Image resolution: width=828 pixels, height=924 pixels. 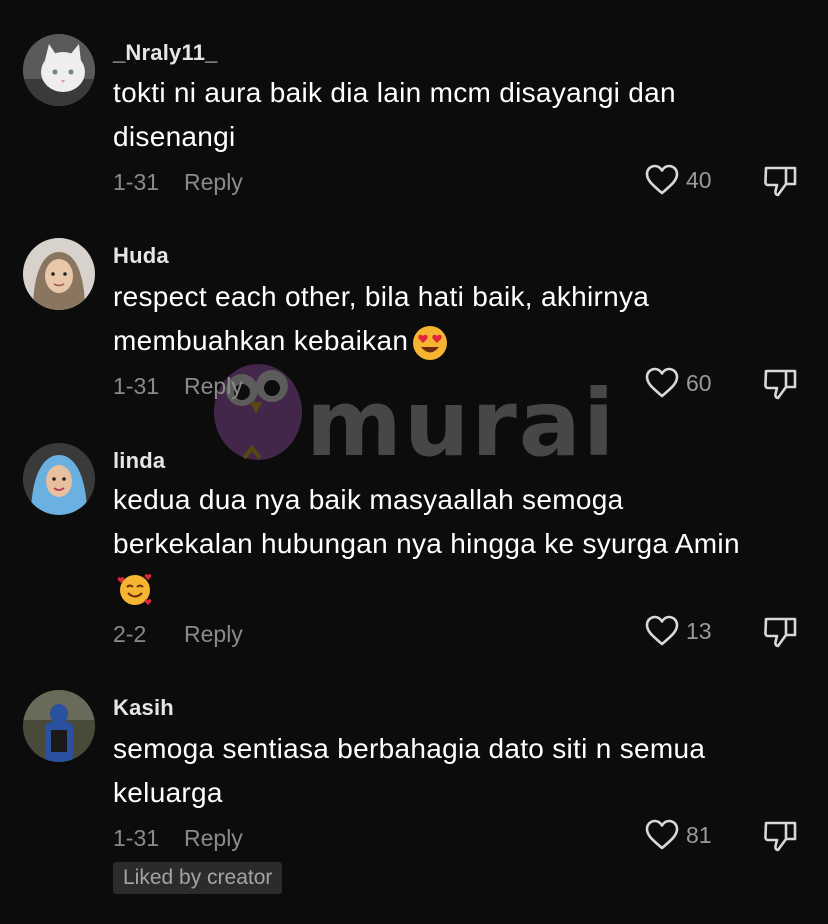 I want to click on liked-by-creator-badge: Liked by creator, so click(x=198, y=878).